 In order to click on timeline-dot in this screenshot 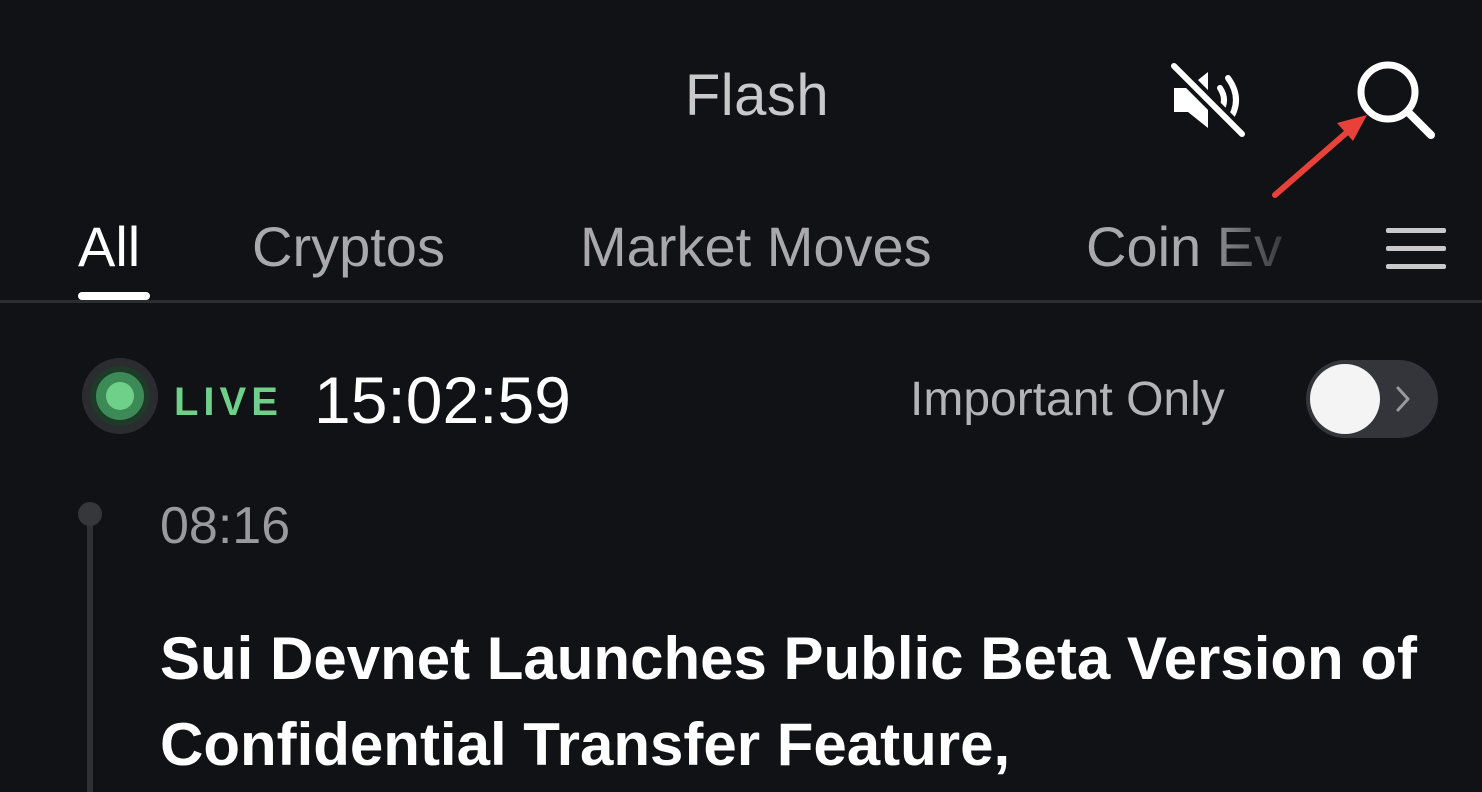, I will do `click(90, 514)`.